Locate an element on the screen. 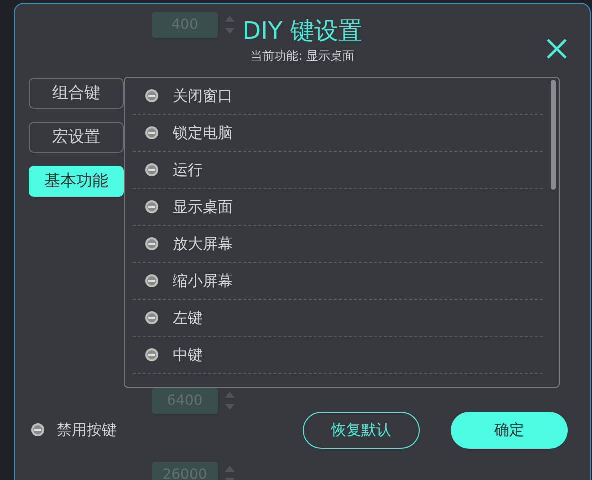 This screenshot has height=480, width=592. confirm-button: 确定 is located at coordinates (509, 430).